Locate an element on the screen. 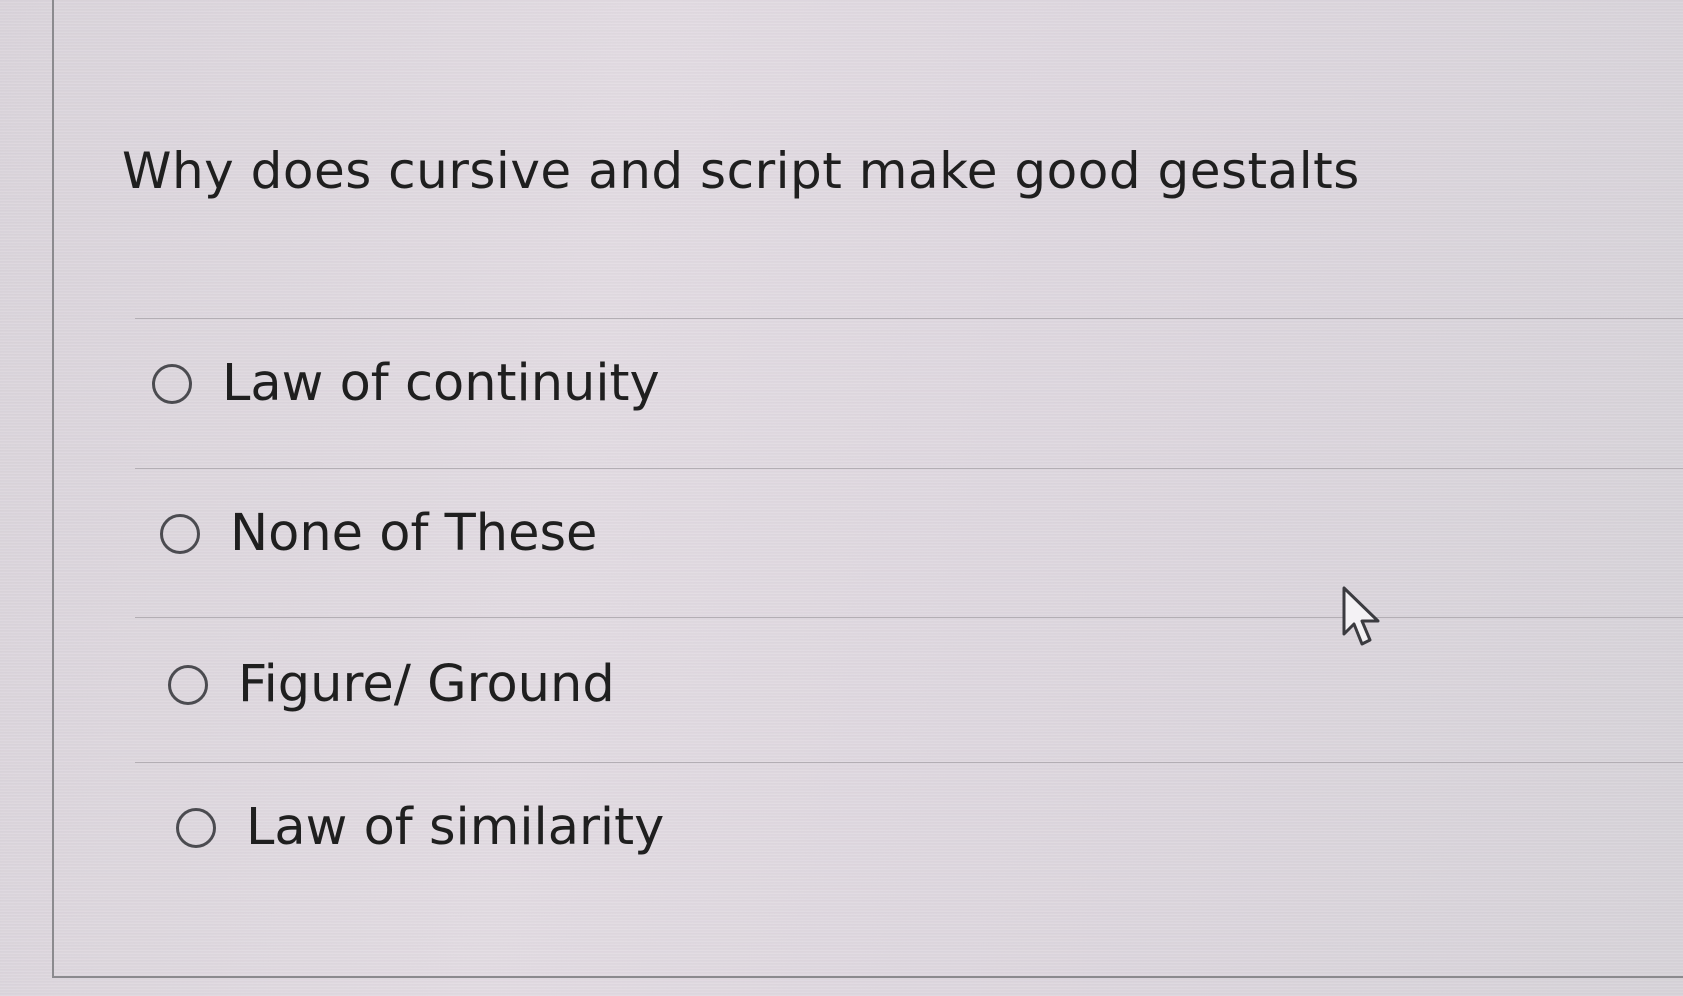 The height and width of the screenshot is (996, 1683). option-label: Law of similarity is located at coordinates (455, 827).